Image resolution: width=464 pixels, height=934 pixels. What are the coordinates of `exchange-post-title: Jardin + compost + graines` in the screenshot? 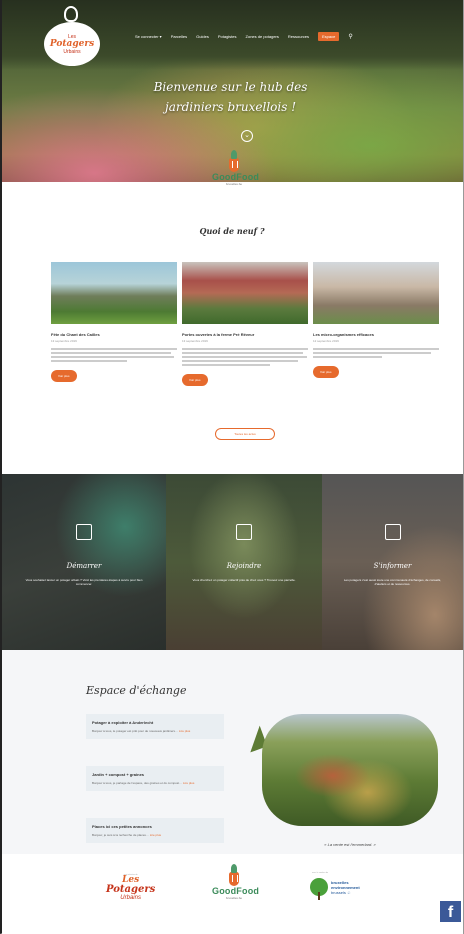 It's located at (155, 774).